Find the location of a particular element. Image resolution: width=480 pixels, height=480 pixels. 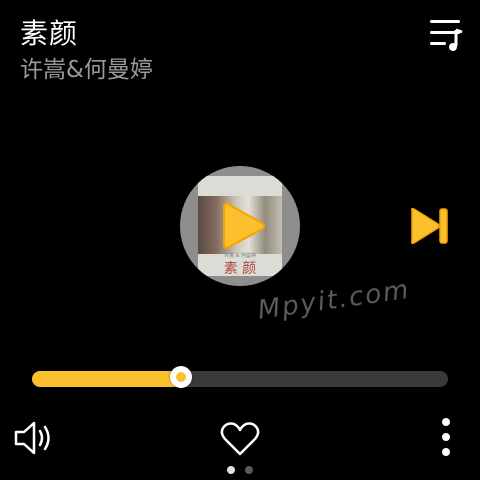

play-button is located at coordinates (244, 226).